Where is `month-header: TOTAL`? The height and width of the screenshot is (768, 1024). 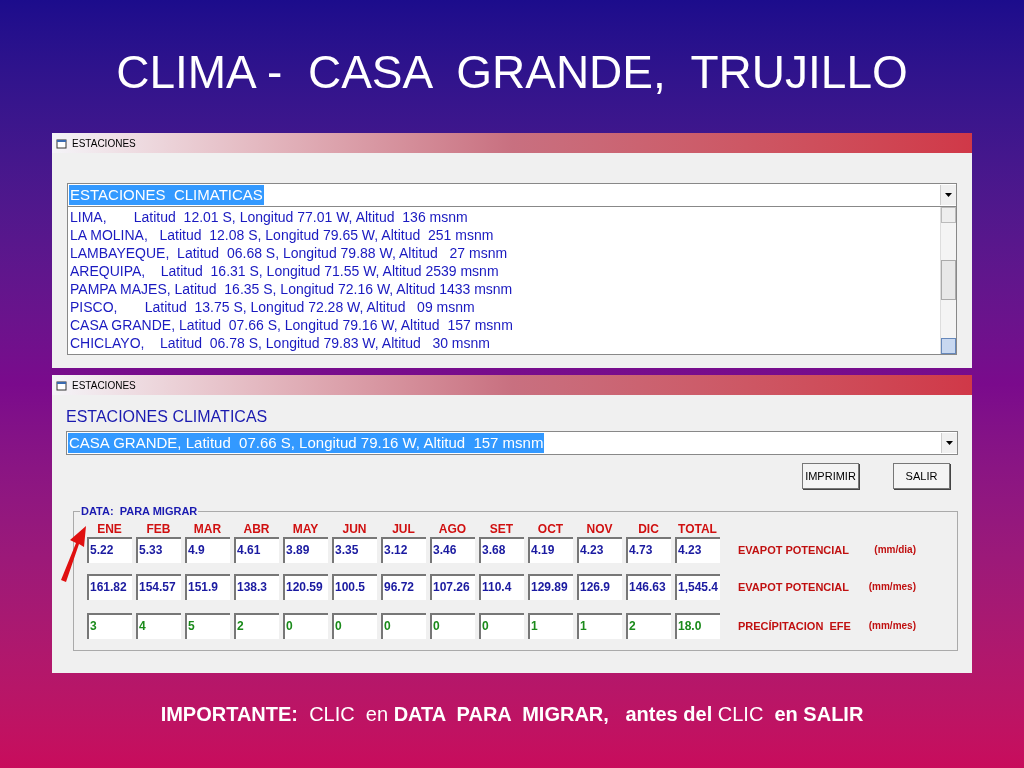
month-header: TOTAL is located at coordinates (697, 529).